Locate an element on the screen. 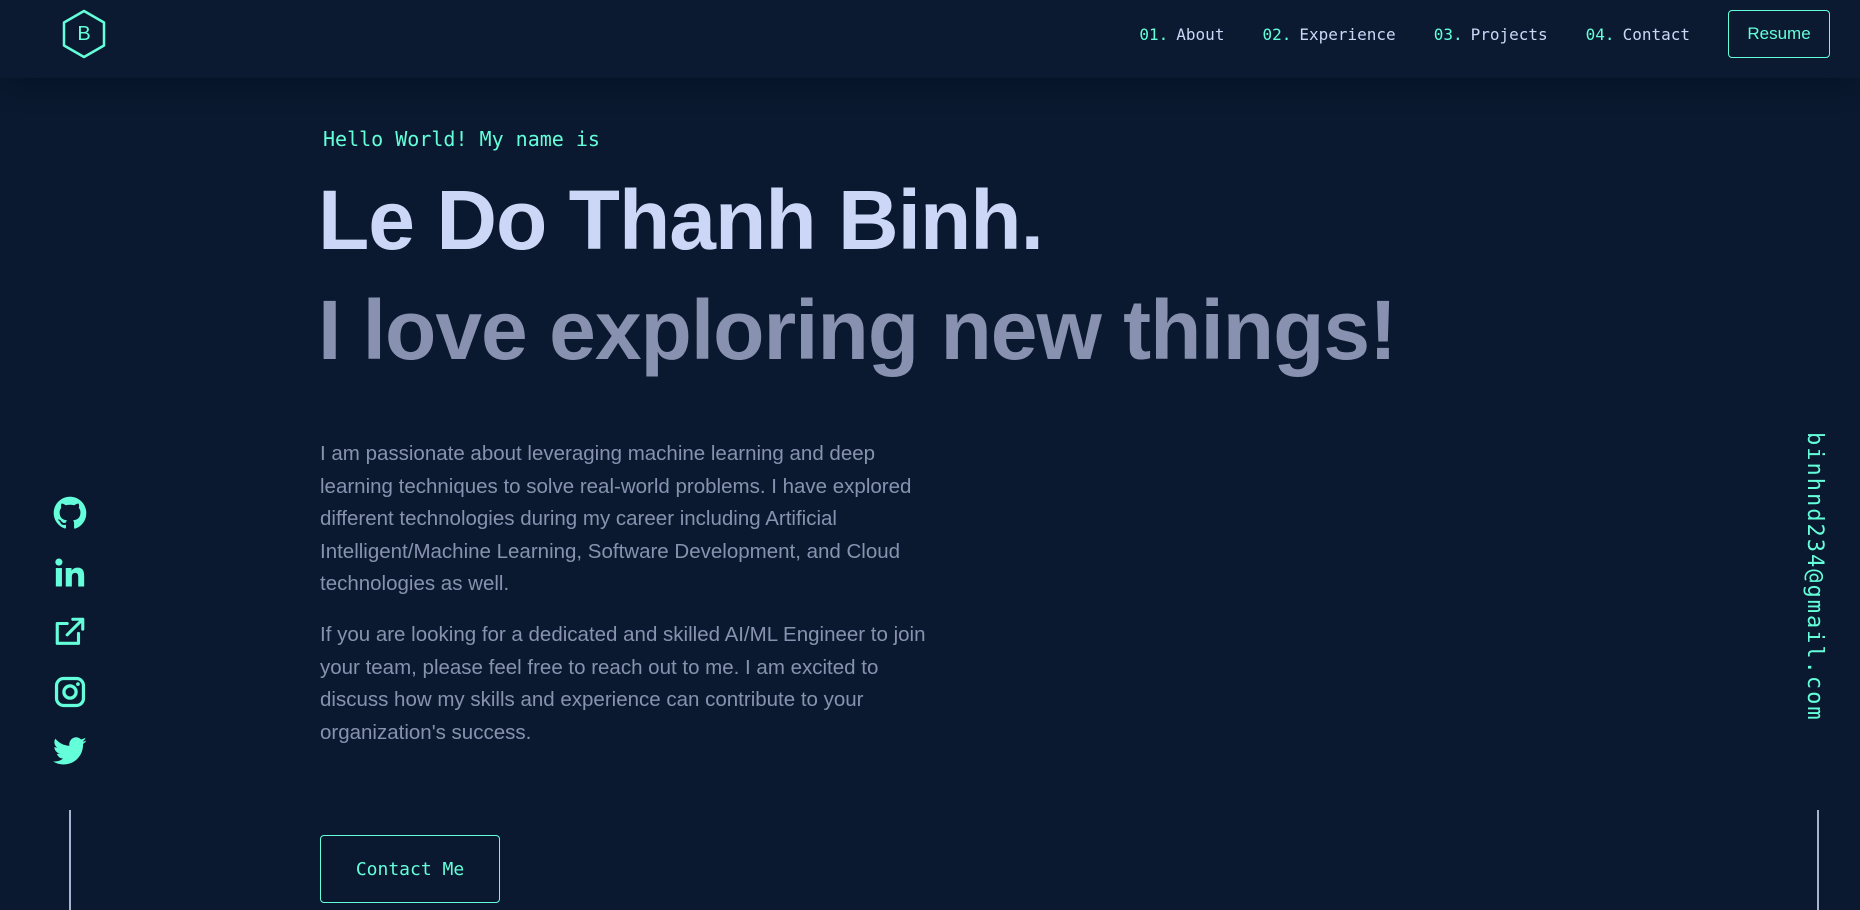 The height and width of the screenshot is (910, 1860). contact-me-button: Contact Me is located at coordinates (410, 869).